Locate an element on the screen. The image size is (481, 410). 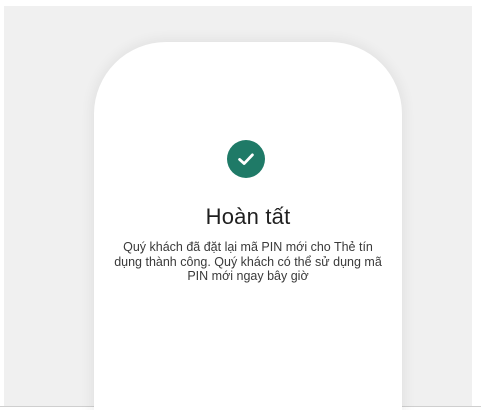
checkmark-icon is located at coordinates (246, 159).